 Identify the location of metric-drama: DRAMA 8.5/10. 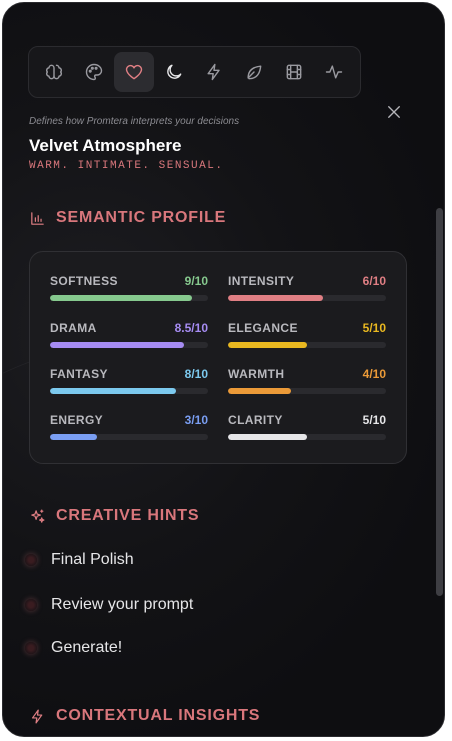
(129, 334).